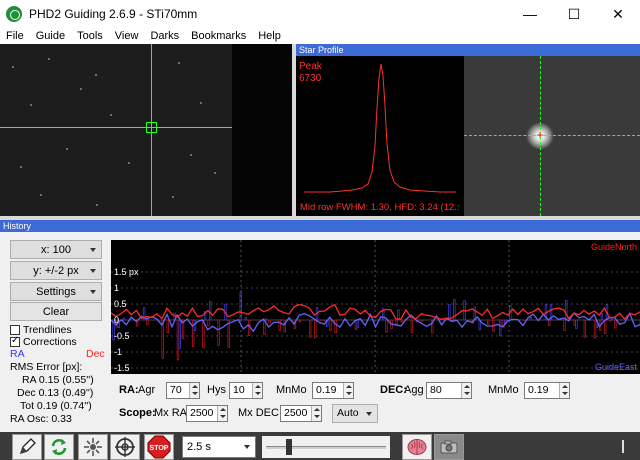 Image resolution: width=640 pixels, height=460 pixels. What do you see at coordinates (50, 342) in the screenshot?
I see `corrections-label: Corrections` at bounding box center [50, 342].